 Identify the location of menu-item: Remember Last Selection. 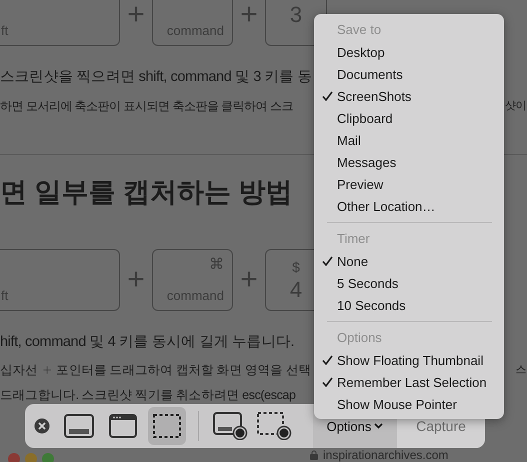
(409, 382).